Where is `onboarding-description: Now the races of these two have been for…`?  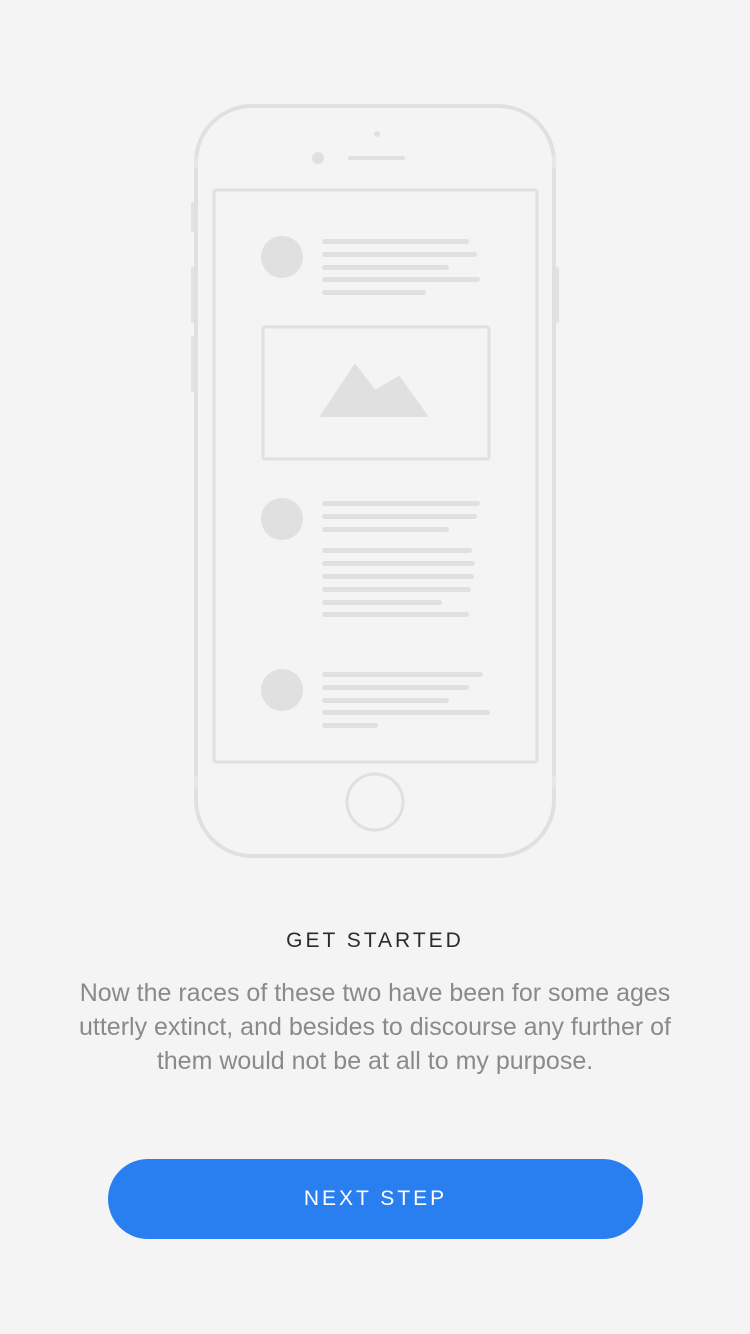
onboarding-description: Now the races of these two have been for… is located at coordinates (375, 1027).